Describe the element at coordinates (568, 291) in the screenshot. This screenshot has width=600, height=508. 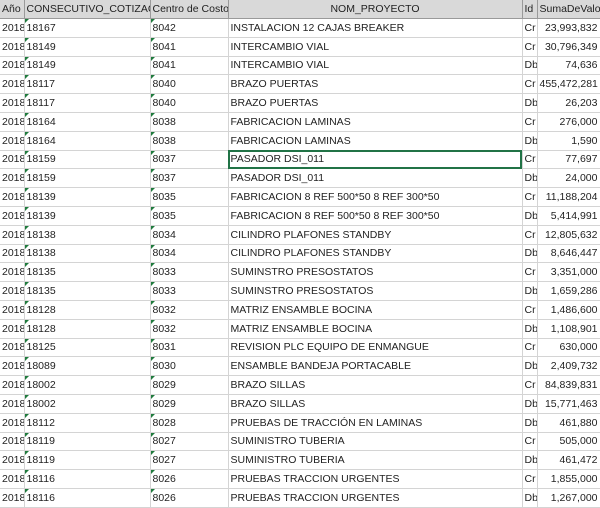
I see `valor-cell: 1,659,286` at that location.